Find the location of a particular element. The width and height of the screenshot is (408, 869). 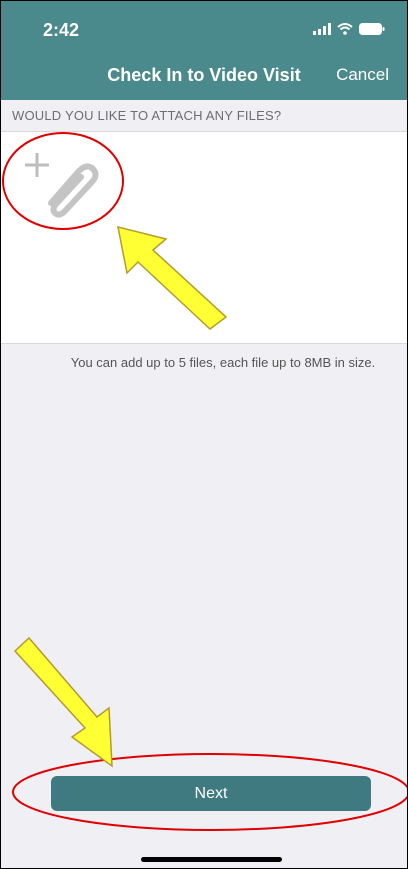

section-label: WOULD YOU LIKE TO ATTACH ANY FILES? is located at coordinates (147, 115).